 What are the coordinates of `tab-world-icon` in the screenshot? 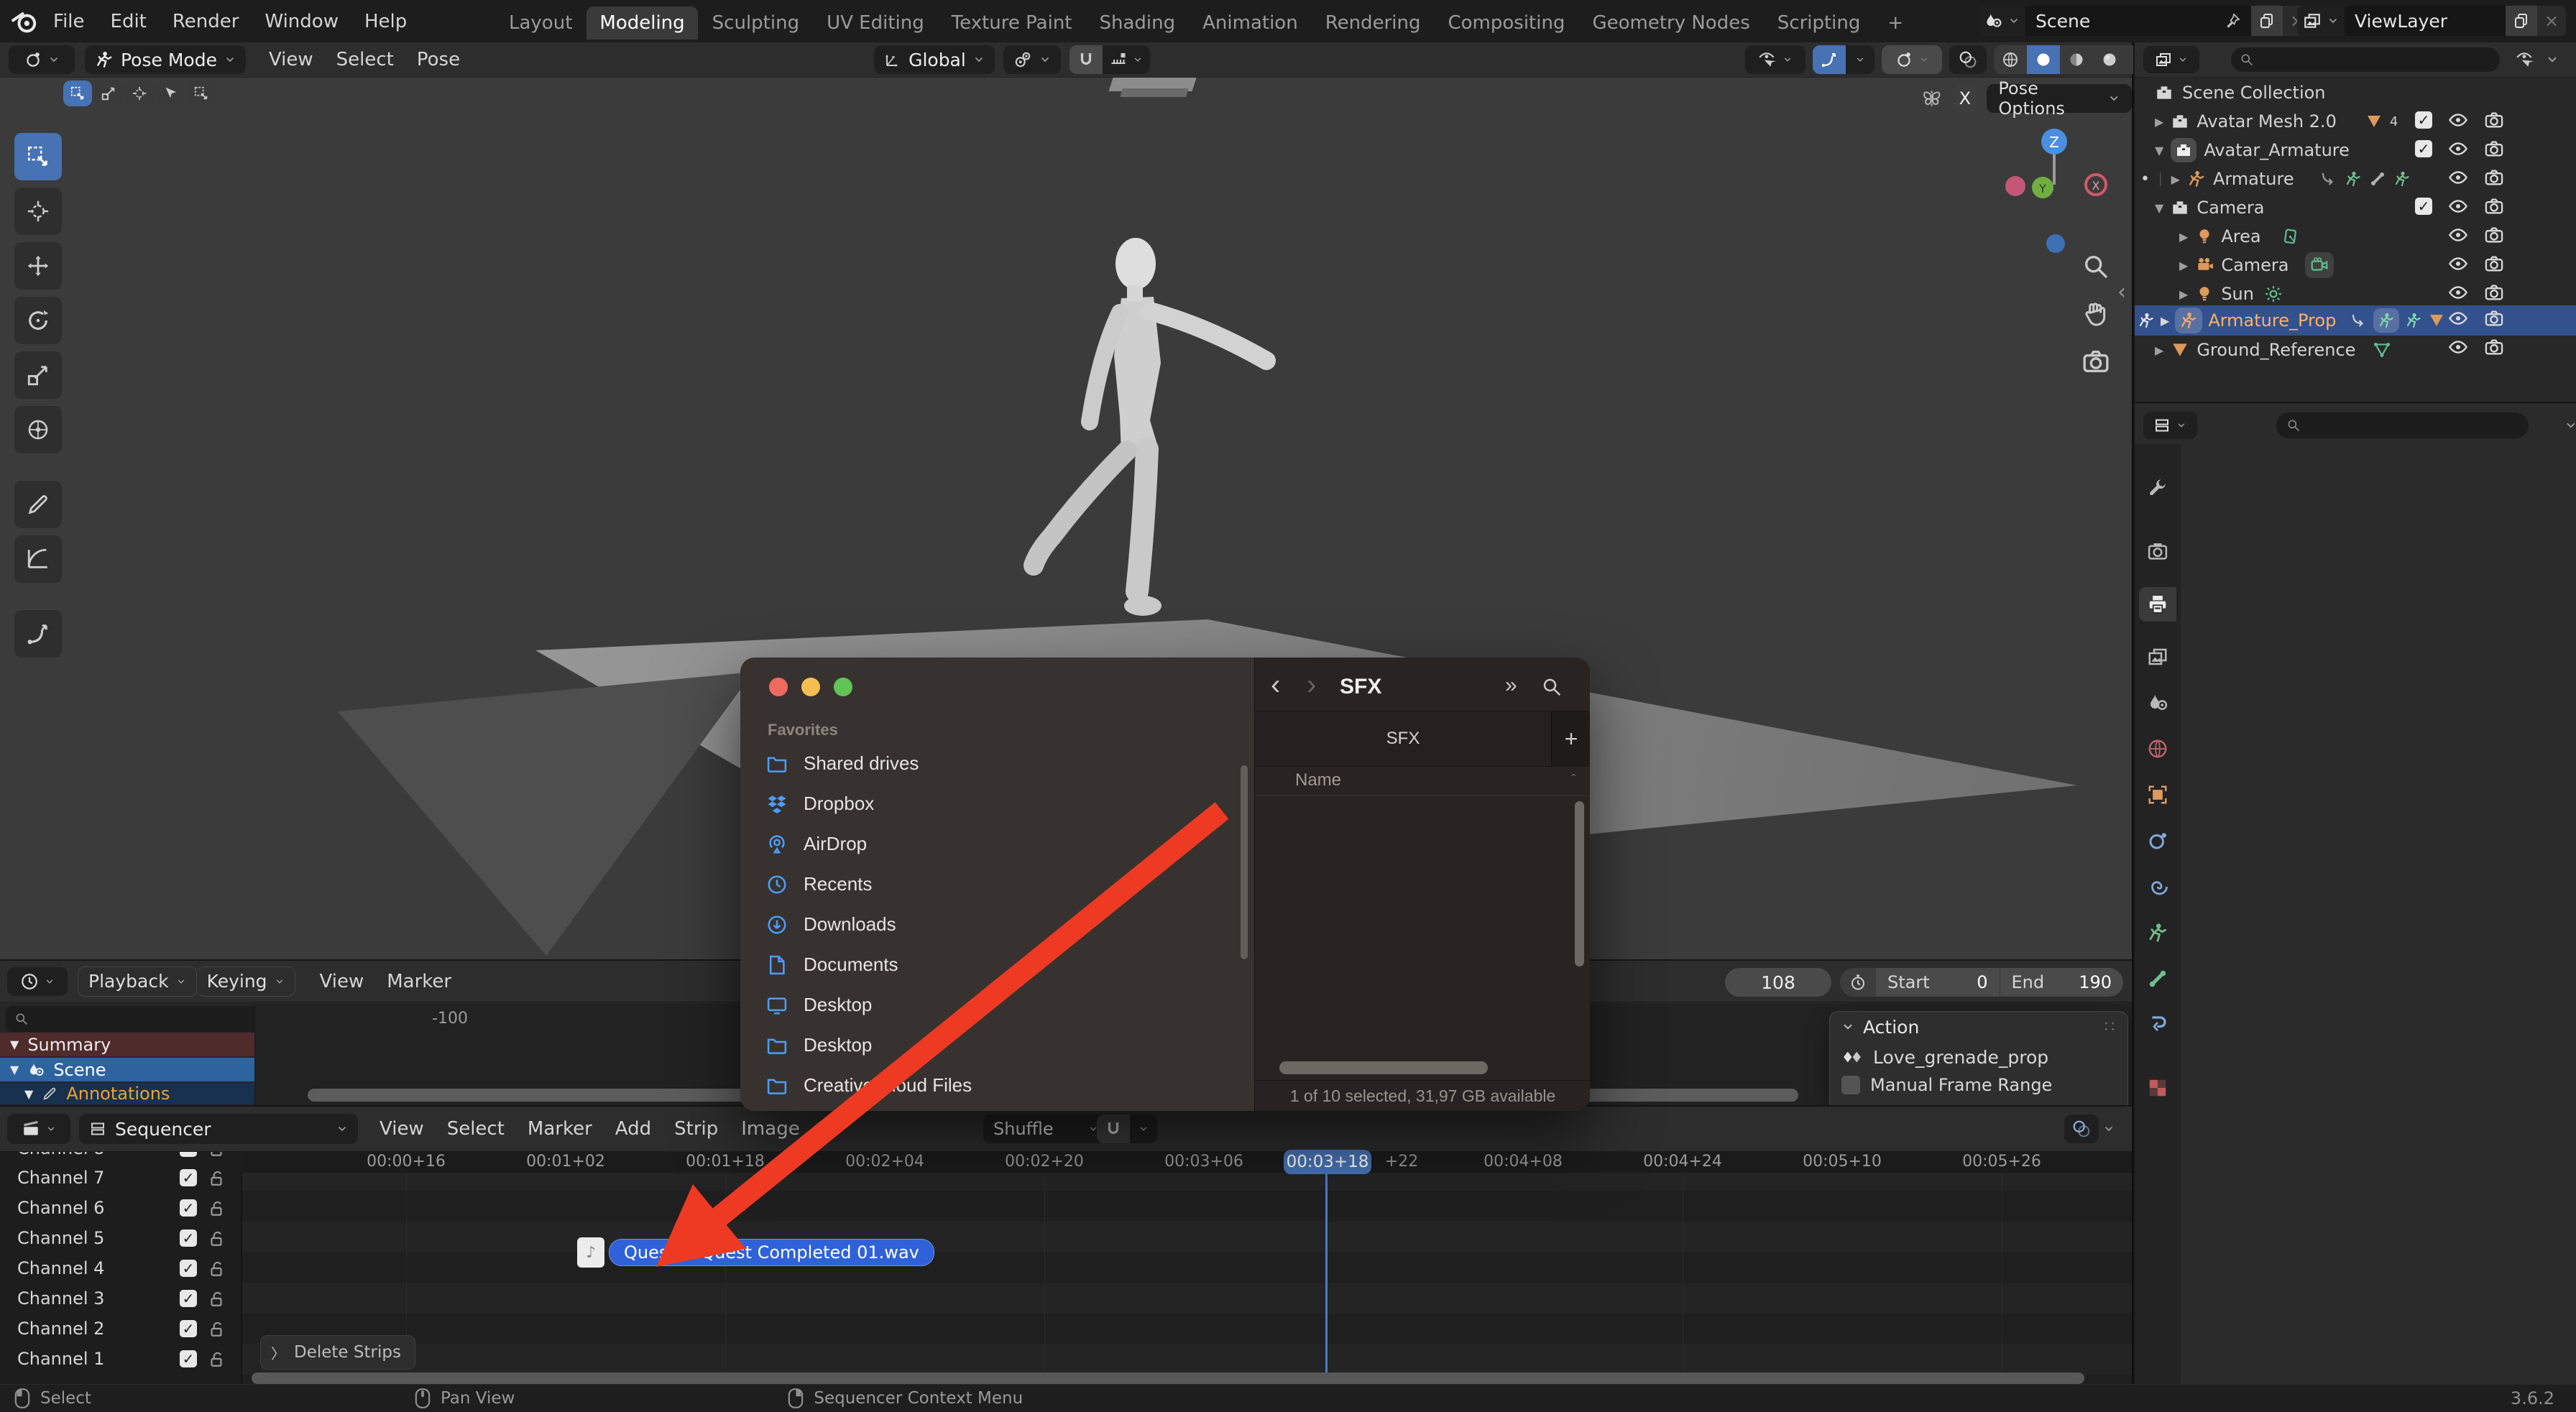 It's located at (2157, 749).